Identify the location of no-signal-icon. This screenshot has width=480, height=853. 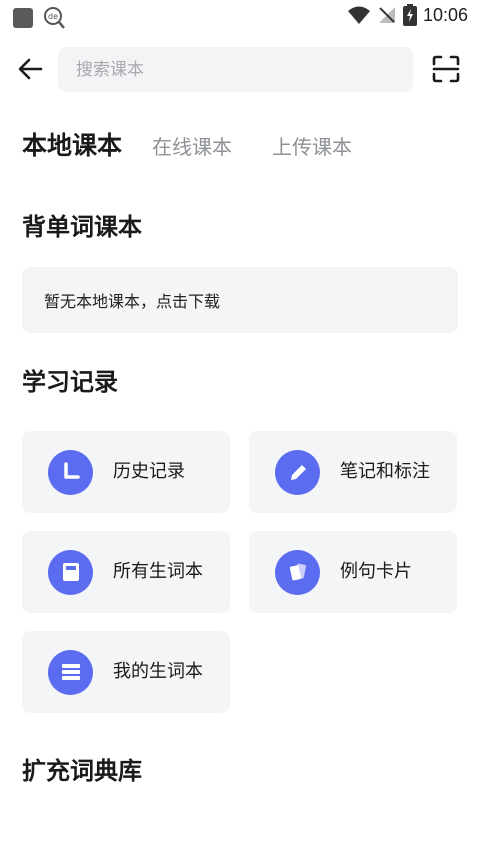
(386, 15).